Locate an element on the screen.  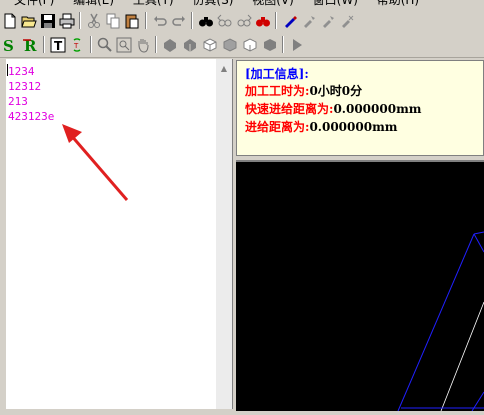
feed-distance-row: 进给距离为:0.000000mm is located at coordinates (321, 127).